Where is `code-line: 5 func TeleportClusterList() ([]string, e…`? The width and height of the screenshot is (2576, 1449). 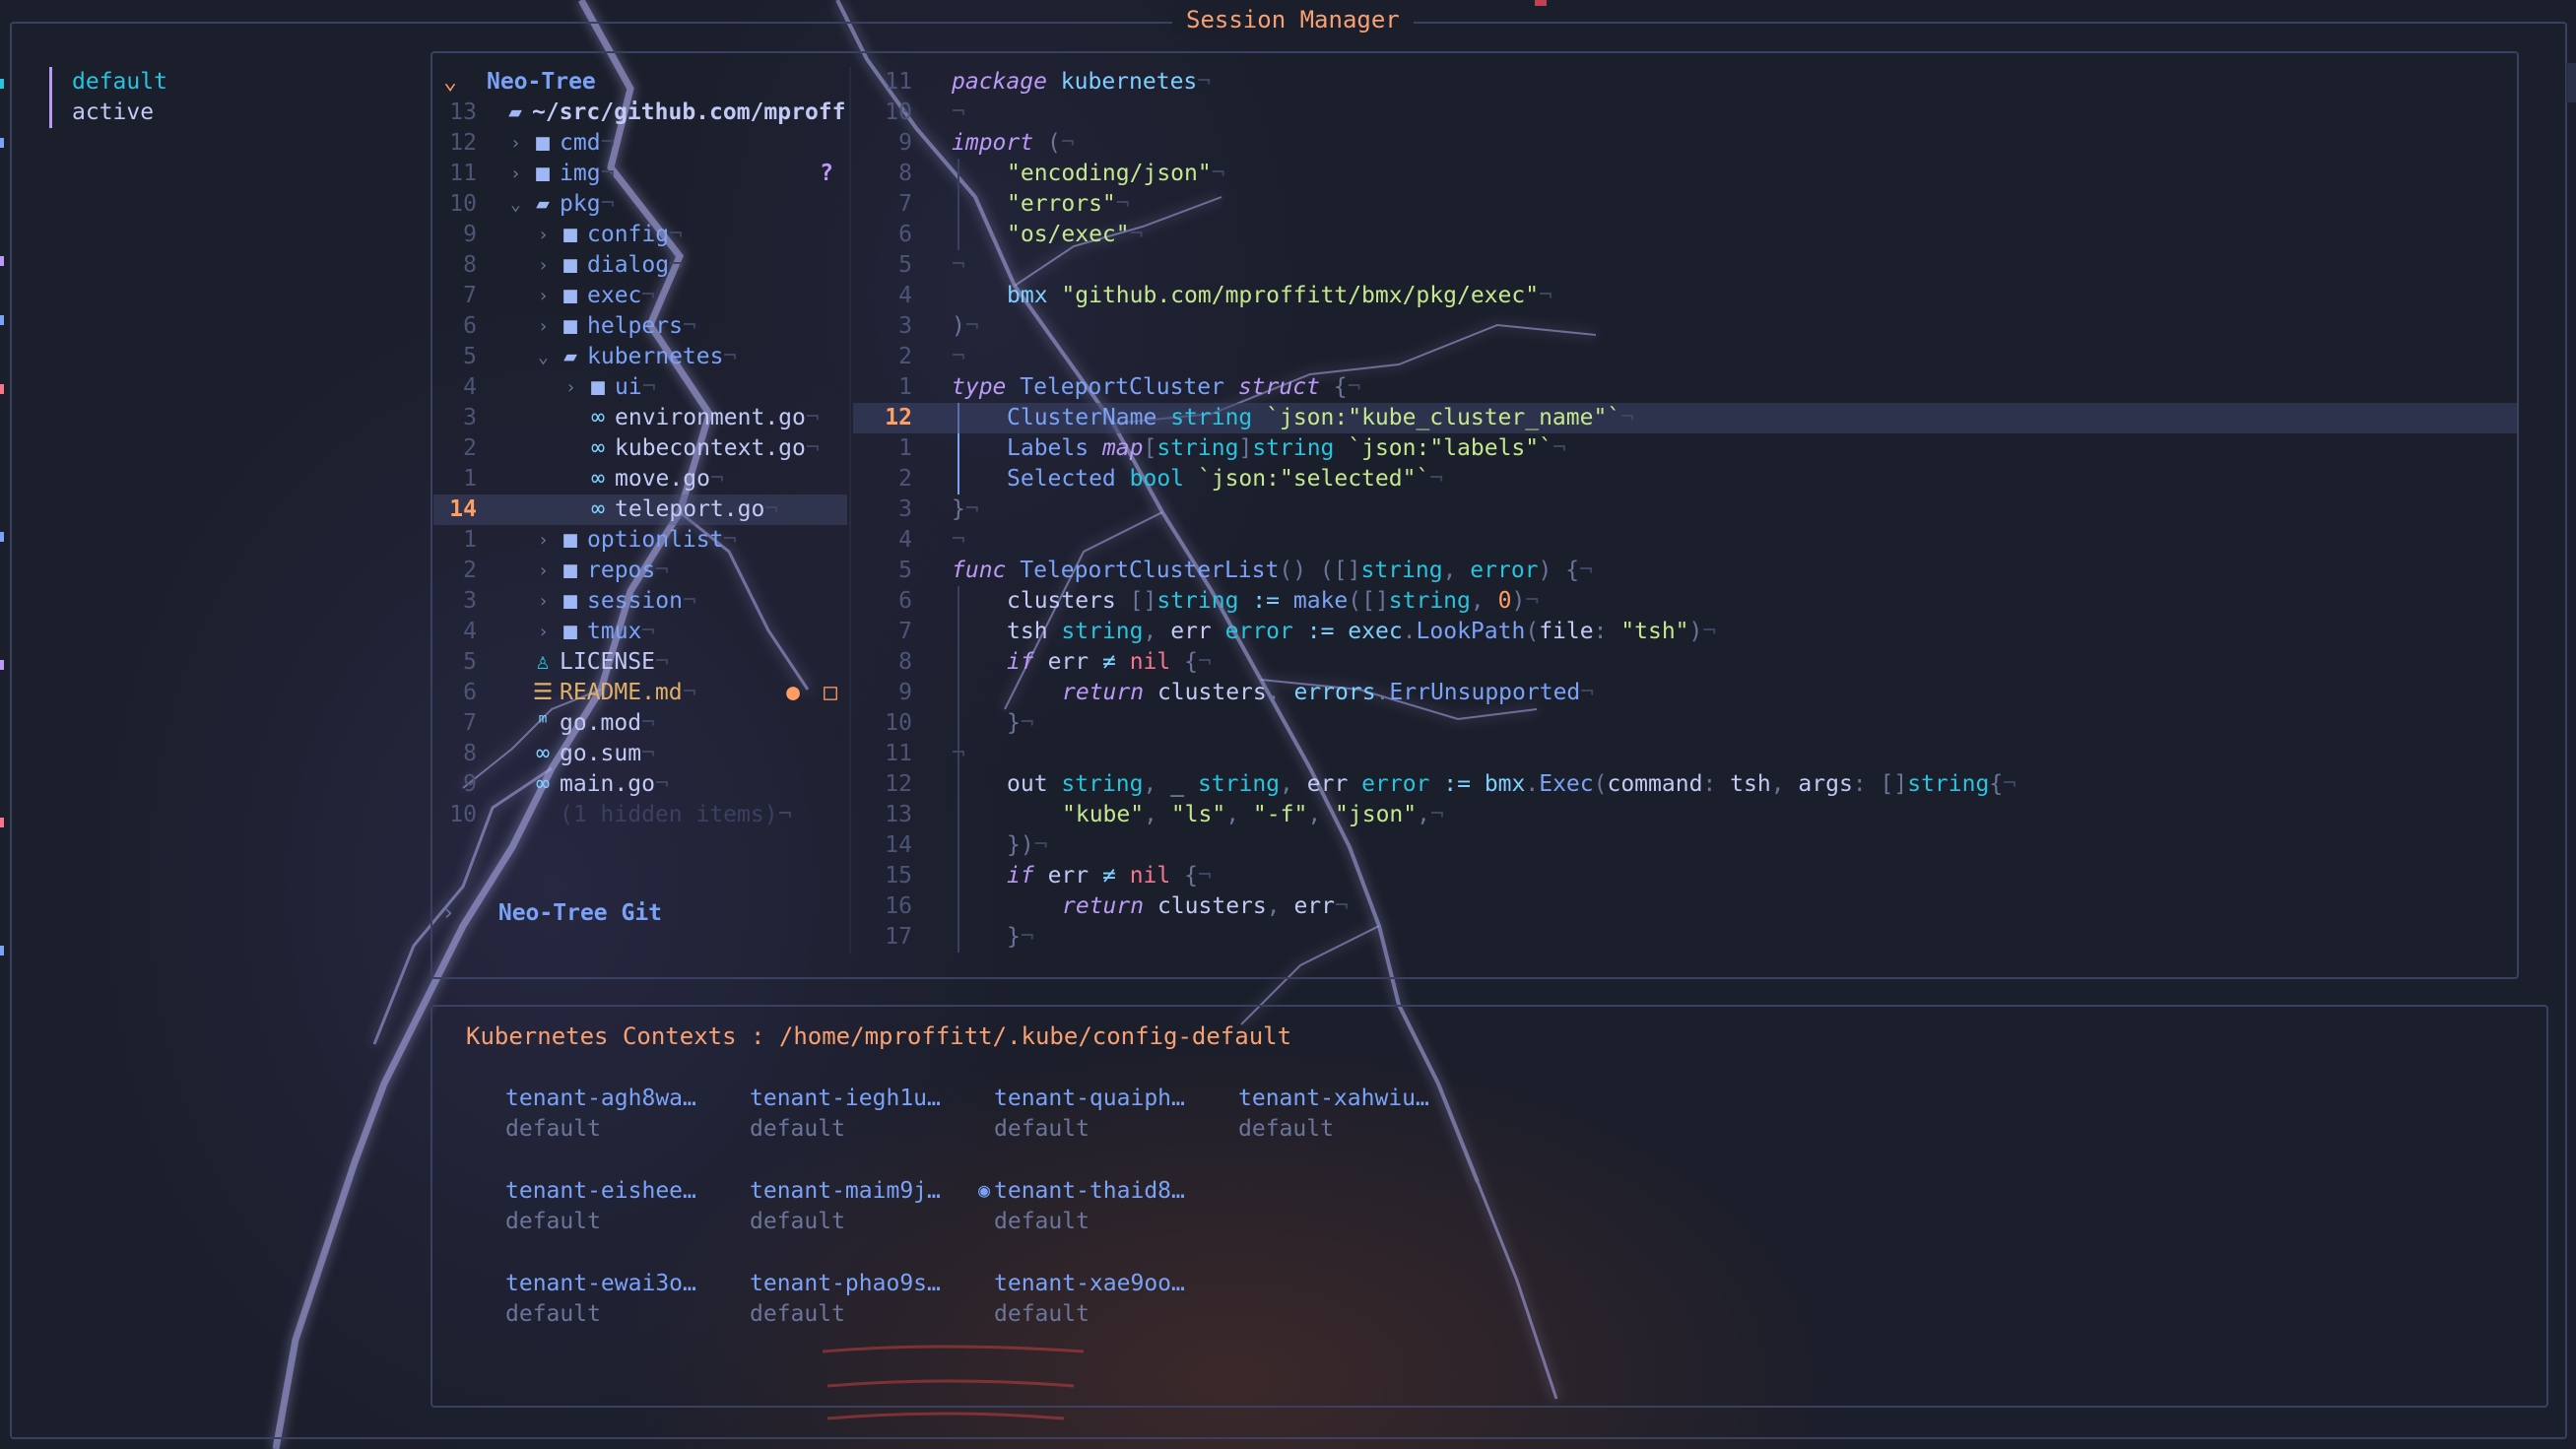 code-line: 5 func TeleportClusterList() ([]string, e… is located at coordinates (1686, 571).